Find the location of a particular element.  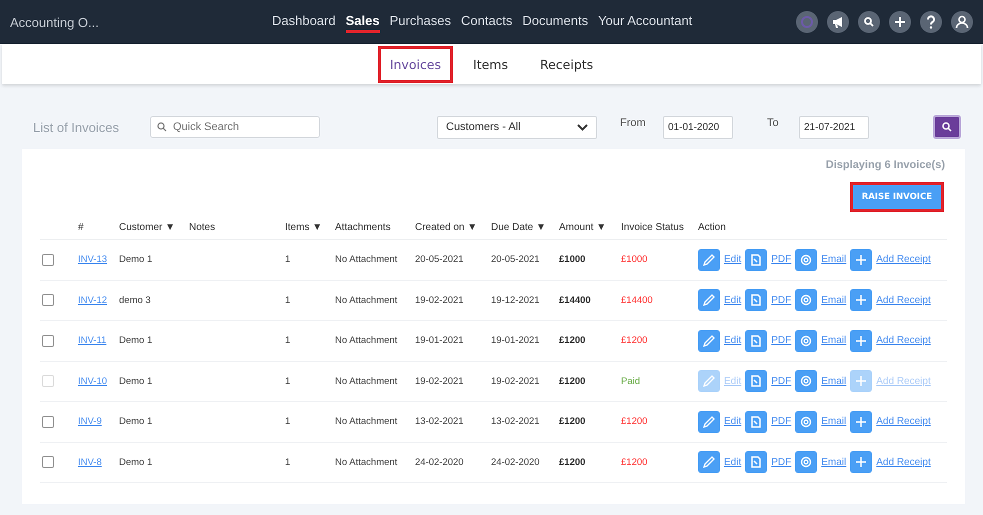

table-cell-text: demo 3 is located at coordinates (135, 300).